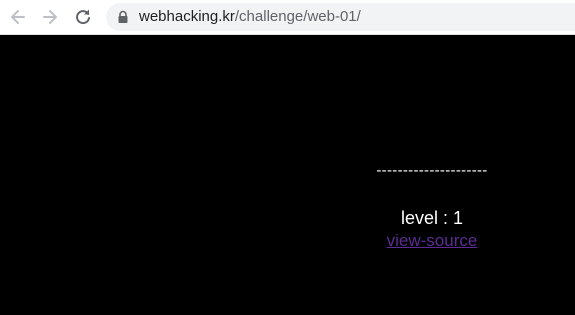 This screenshot has height=315, width=575. Describe the element at coordinates (297, 16) in the screenshot. I see `url-path: /challenge/web-01/` at that location.